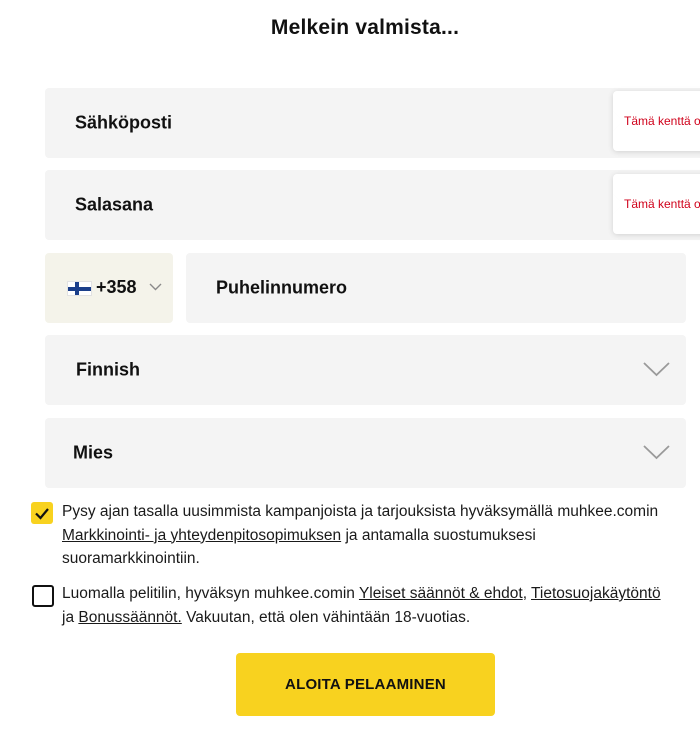 This screenshot has height=730, width=700. Describe the element at coordinates (662, 121) in the screenshot. I see `email-error-text: Tämä kenttä on pakollinen` at that location.